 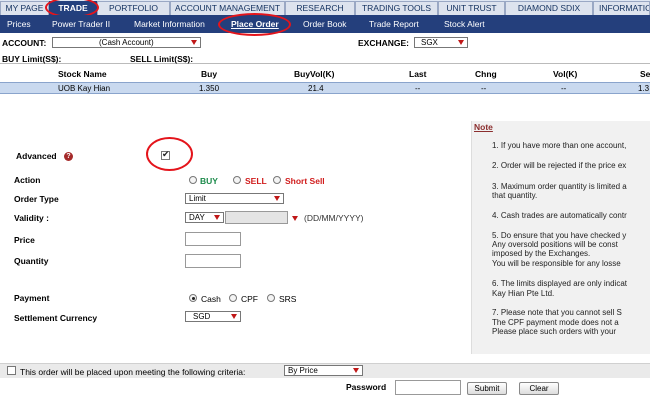 I want to click on cash-option-label: Cash, so click(x=211, y=299).